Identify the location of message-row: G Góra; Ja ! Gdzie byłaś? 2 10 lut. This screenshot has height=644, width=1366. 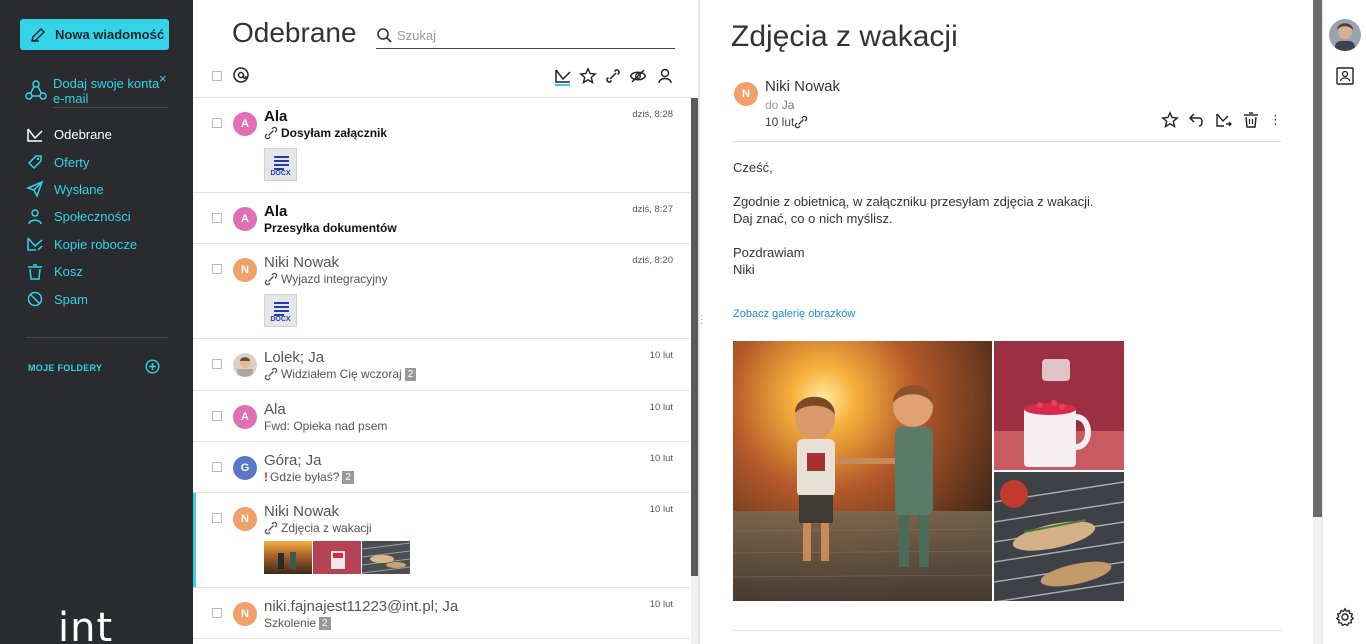
(441, 467).